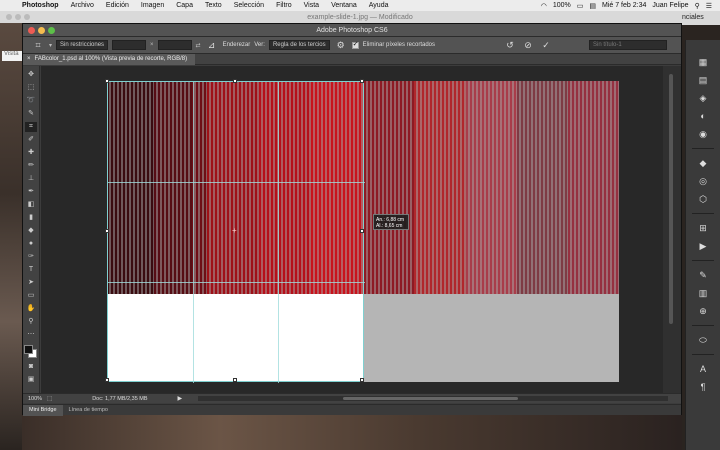 The image size is (720, 450). What do you see at coordinates (117, 5) in the screenshot?
I see `menu-edicion: Edición` at bounding box center [117, 5].